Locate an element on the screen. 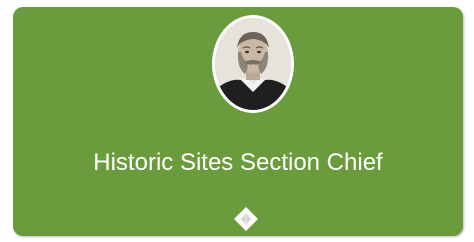 Image resolution: width=474 pixels, height=242 pixels. avatar is located at coordinates (253, 64).